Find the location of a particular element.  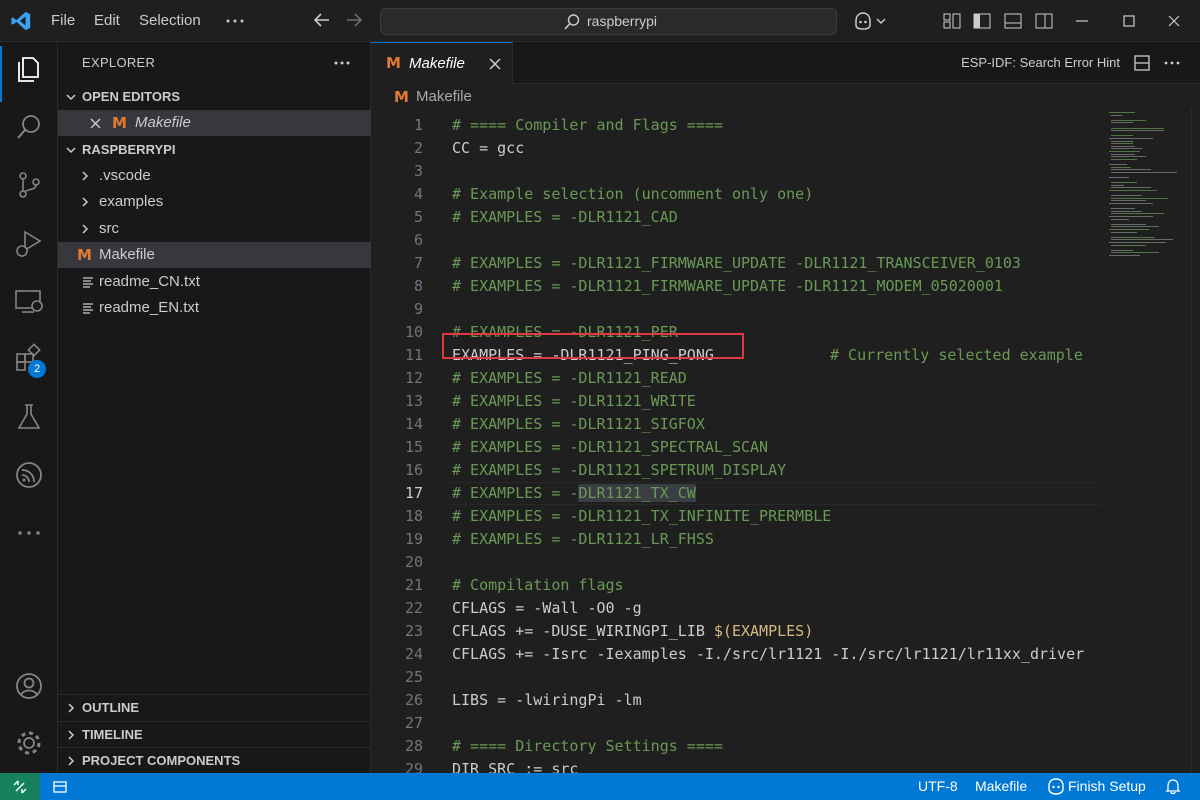

tree-item-readme-en: readme_EN.txt is located at coordinates (214, 308).